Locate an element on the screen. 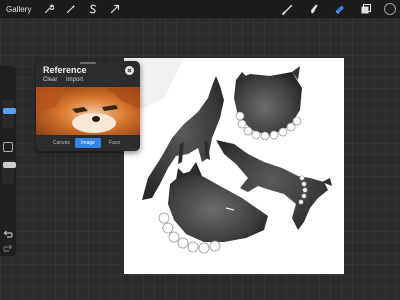  reference-tabs: Canvas Image Face is located at coordinates (88, 143).